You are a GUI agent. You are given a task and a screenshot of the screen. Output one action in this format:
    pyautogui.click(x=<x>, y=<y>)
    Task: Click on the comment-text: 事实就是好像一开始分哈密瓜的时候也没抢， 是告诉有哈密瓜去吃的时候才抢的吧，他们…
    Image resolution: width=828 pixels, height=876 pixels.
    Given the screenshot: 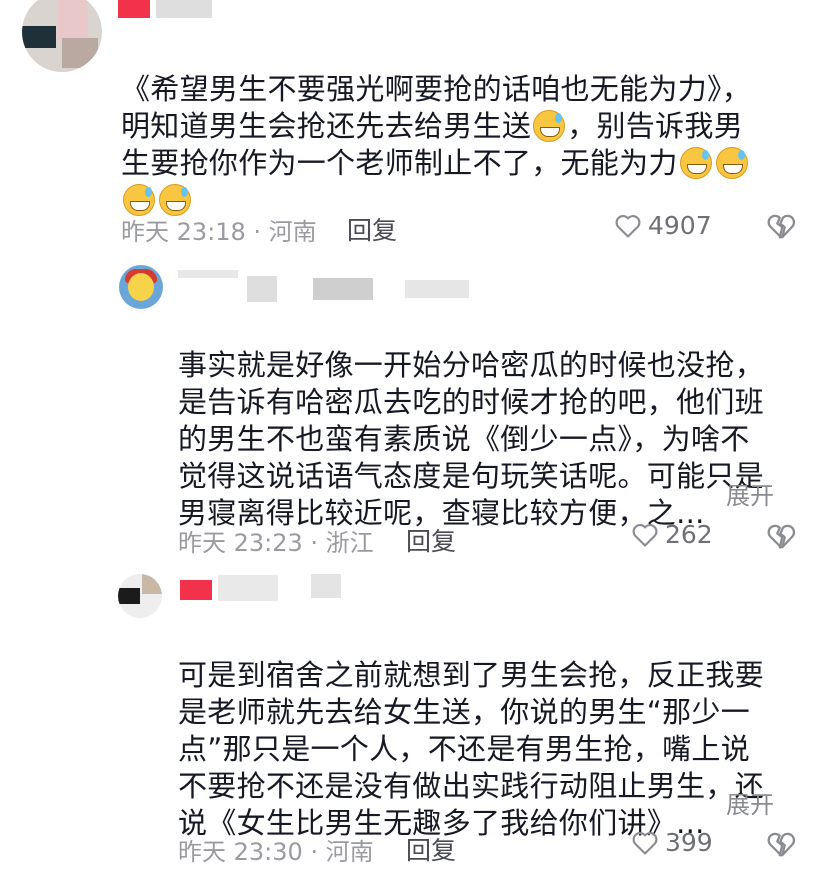 What is the action you would take?
    pyautogui.click(x=471, y=439)
    